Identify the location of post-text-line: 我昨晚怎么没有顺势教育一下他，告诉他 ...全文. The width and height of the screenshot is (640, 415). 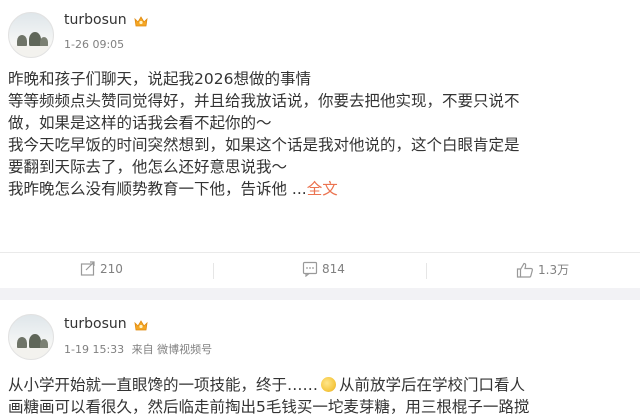
(321, 189).